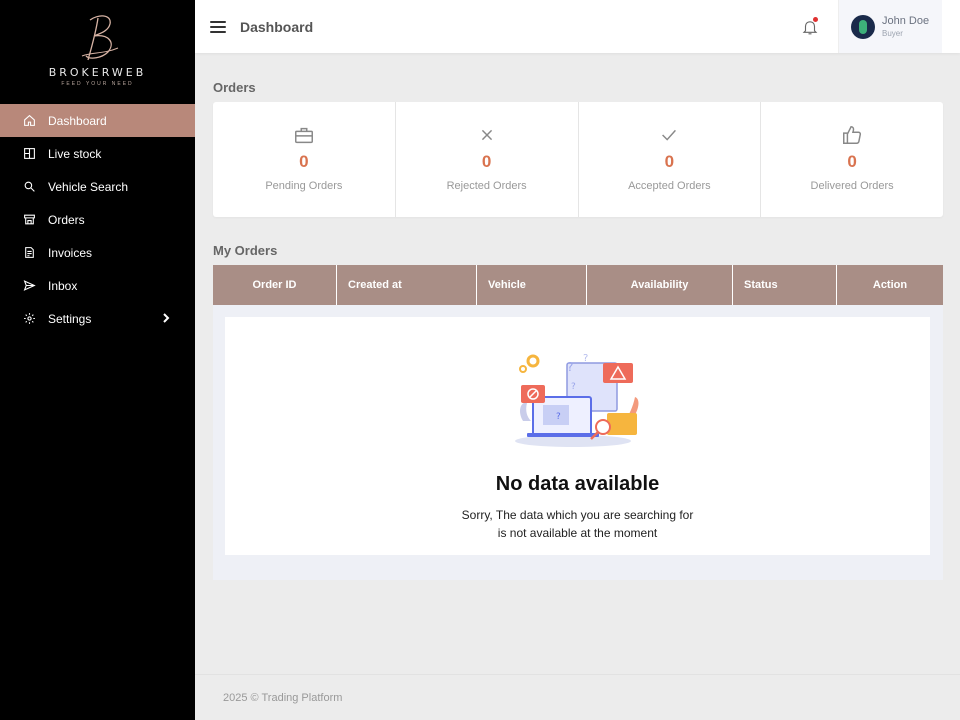  I want to click on sidebar-item-label: Dashboard, so click(77, 120).